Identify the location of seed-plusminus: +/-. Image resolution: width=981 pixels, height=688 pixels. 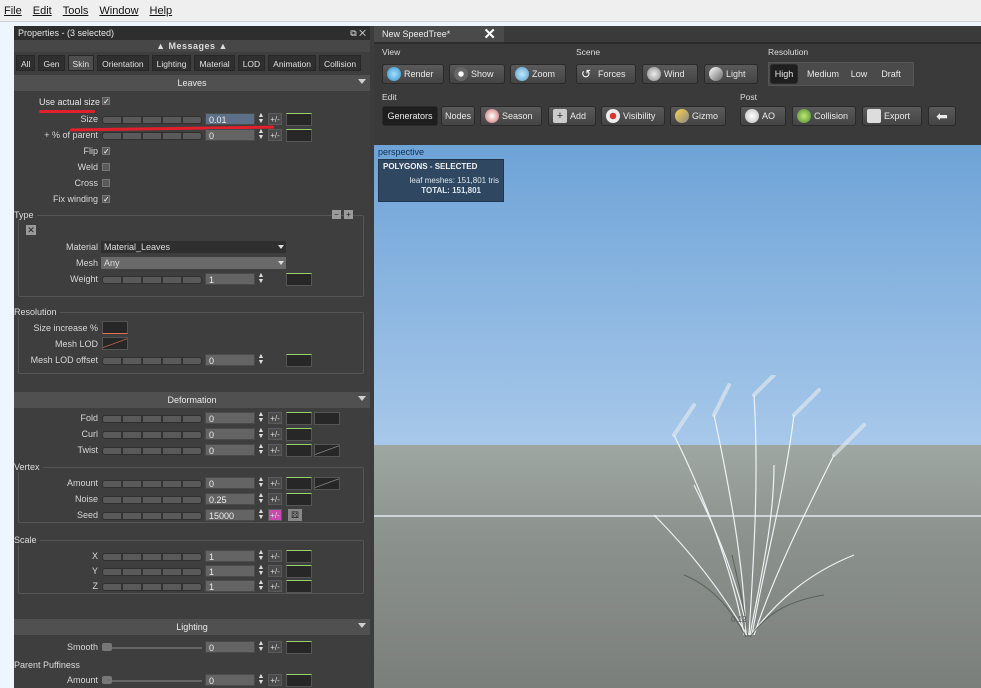
(275, 515).